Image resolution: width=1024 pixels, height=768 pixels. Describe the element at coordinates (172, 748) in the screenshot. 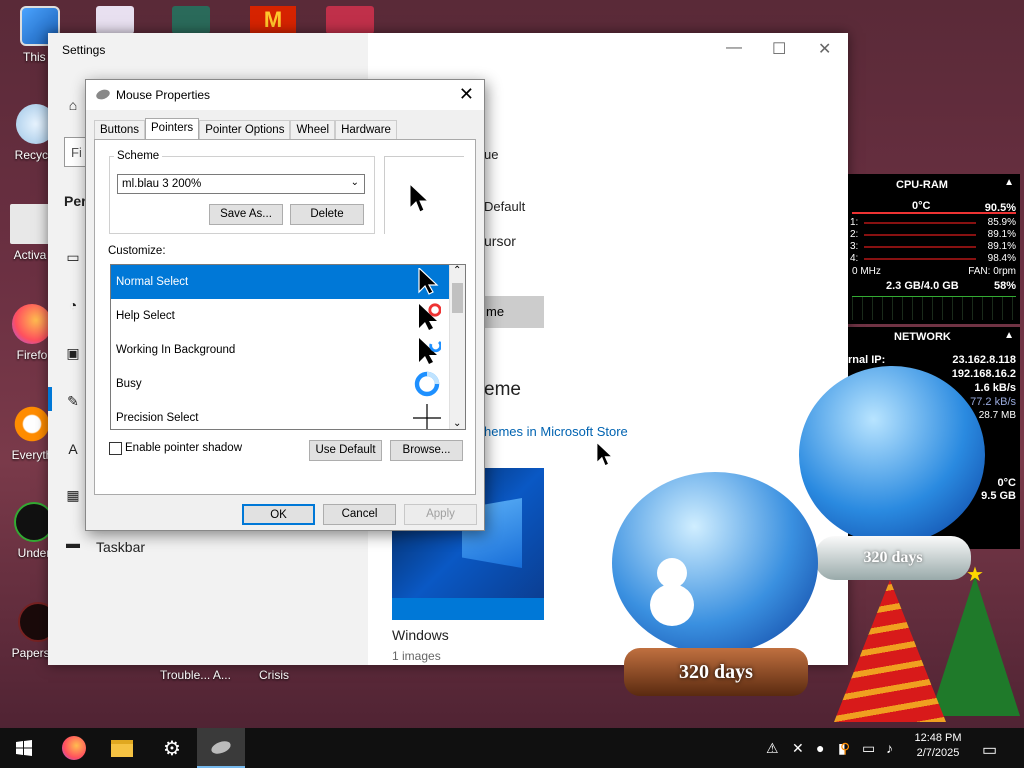

I see `taskbar-settings: ⚙` at that location.